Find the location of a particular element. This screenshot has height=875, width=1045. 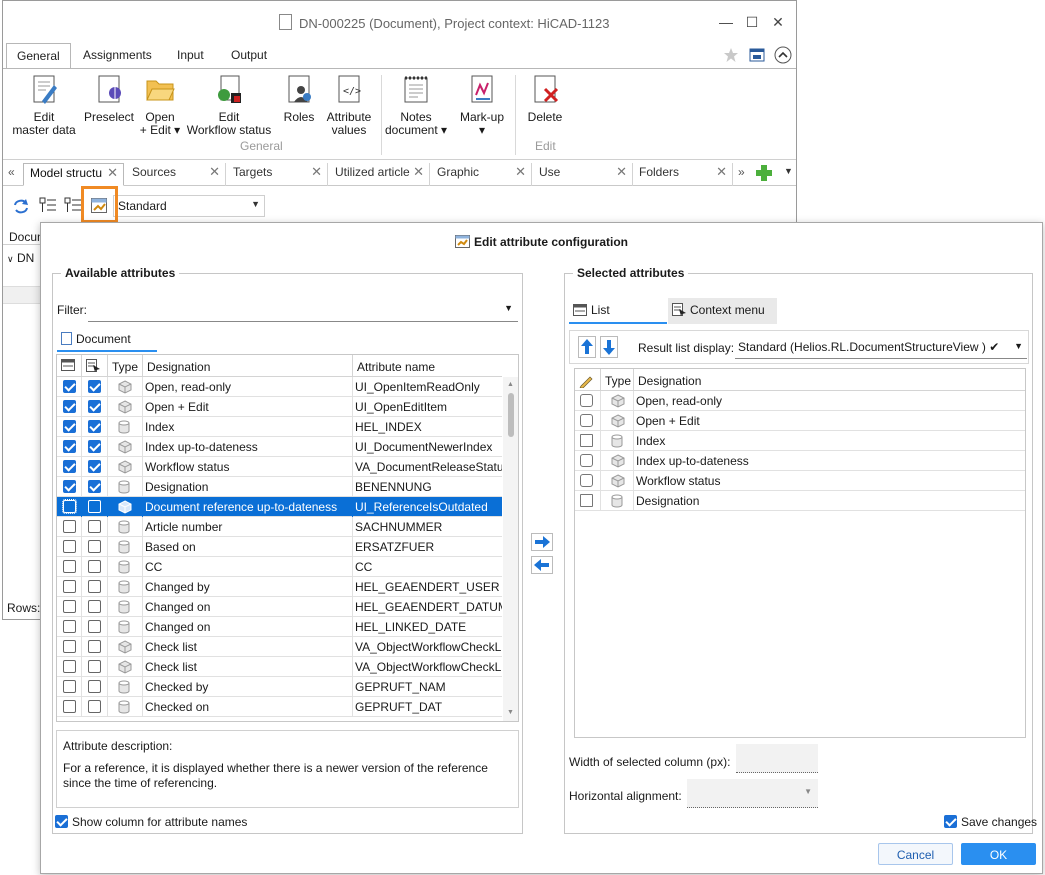

column-header-edit is located at coordinates (588, 380).